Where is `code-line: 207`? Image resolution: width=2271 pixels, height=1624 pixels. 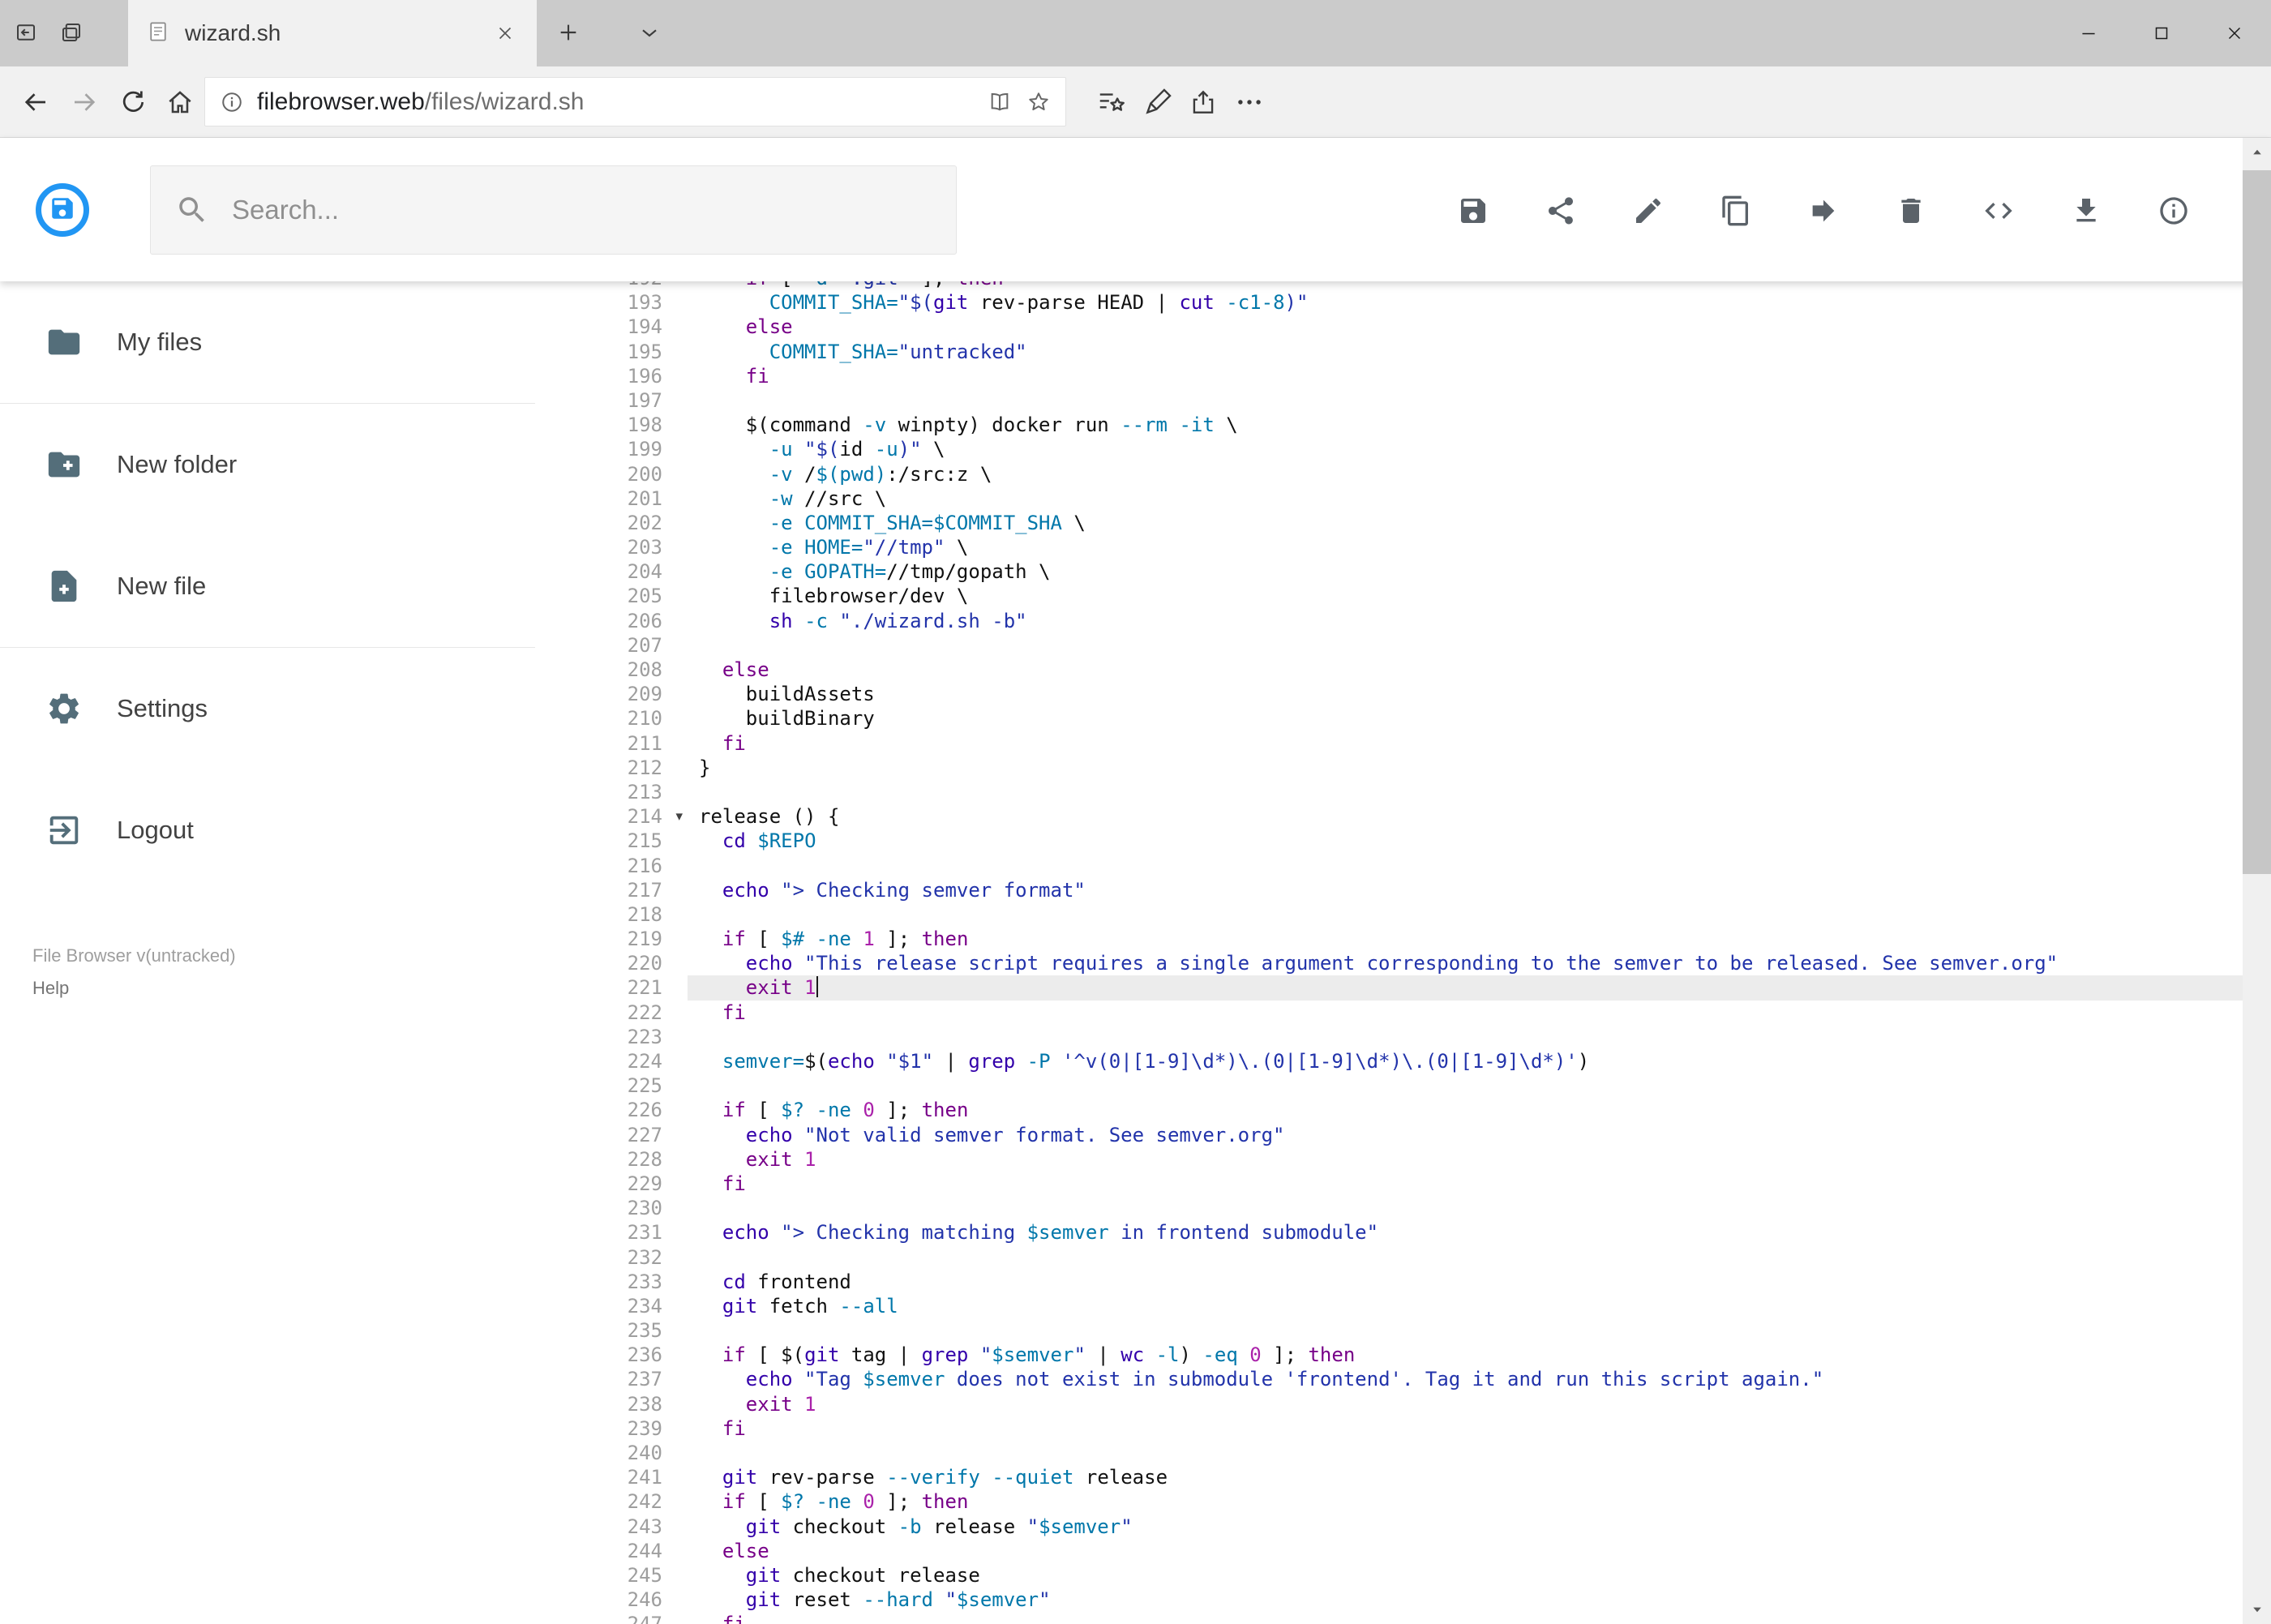
code-line: 207 is located at coordinates (1389, 645).